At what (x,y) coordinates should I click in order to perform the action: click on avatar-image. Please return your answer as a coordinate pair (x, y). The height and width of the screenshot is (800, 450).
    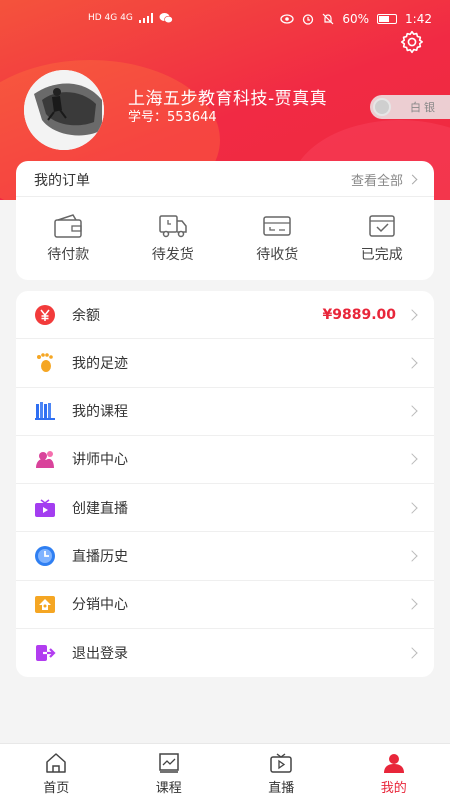
    Looking at the image, I should click on (64, 110).